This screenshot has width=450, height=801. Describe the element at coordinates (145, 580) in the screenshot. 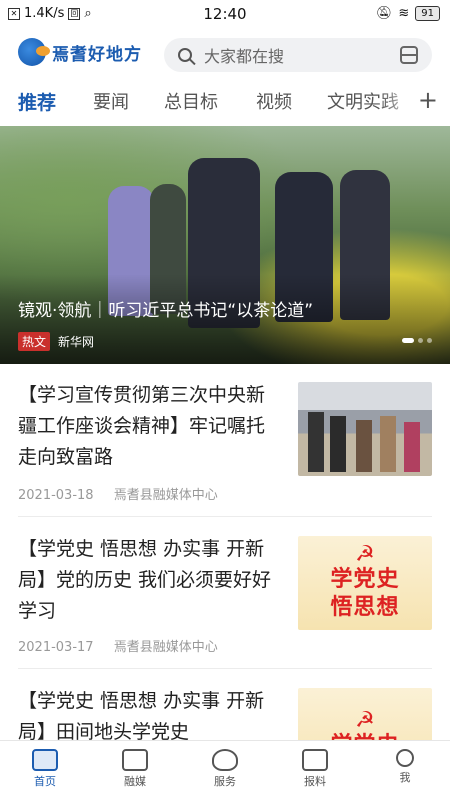

I see `article-title: 【学党史 悟思想 办实事 开新局】党的历史 我们必须要好好学习` at that location.